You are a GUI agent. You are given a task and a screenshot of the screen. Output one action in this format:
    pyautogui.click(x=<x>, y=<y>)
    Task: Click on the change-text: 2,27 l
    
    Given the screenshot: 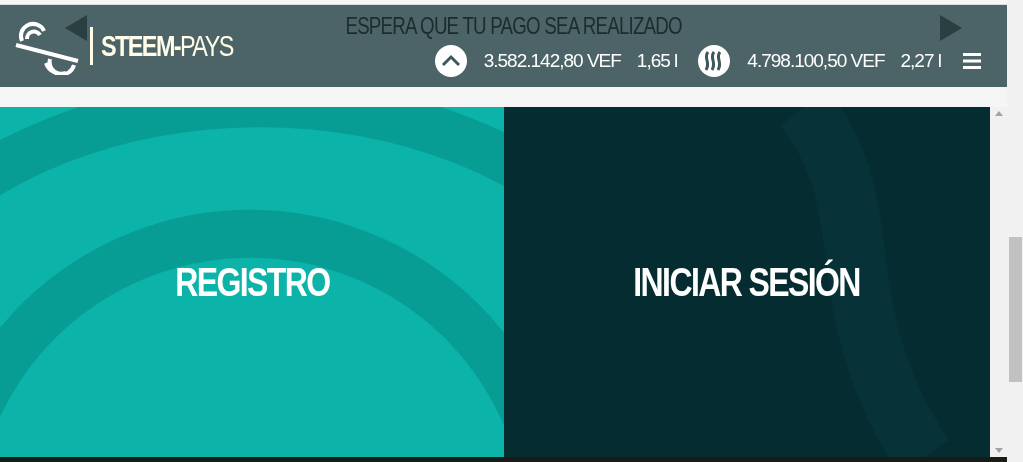 What is the action you would take?
    pyautogui.click(x=920, y=61)
    